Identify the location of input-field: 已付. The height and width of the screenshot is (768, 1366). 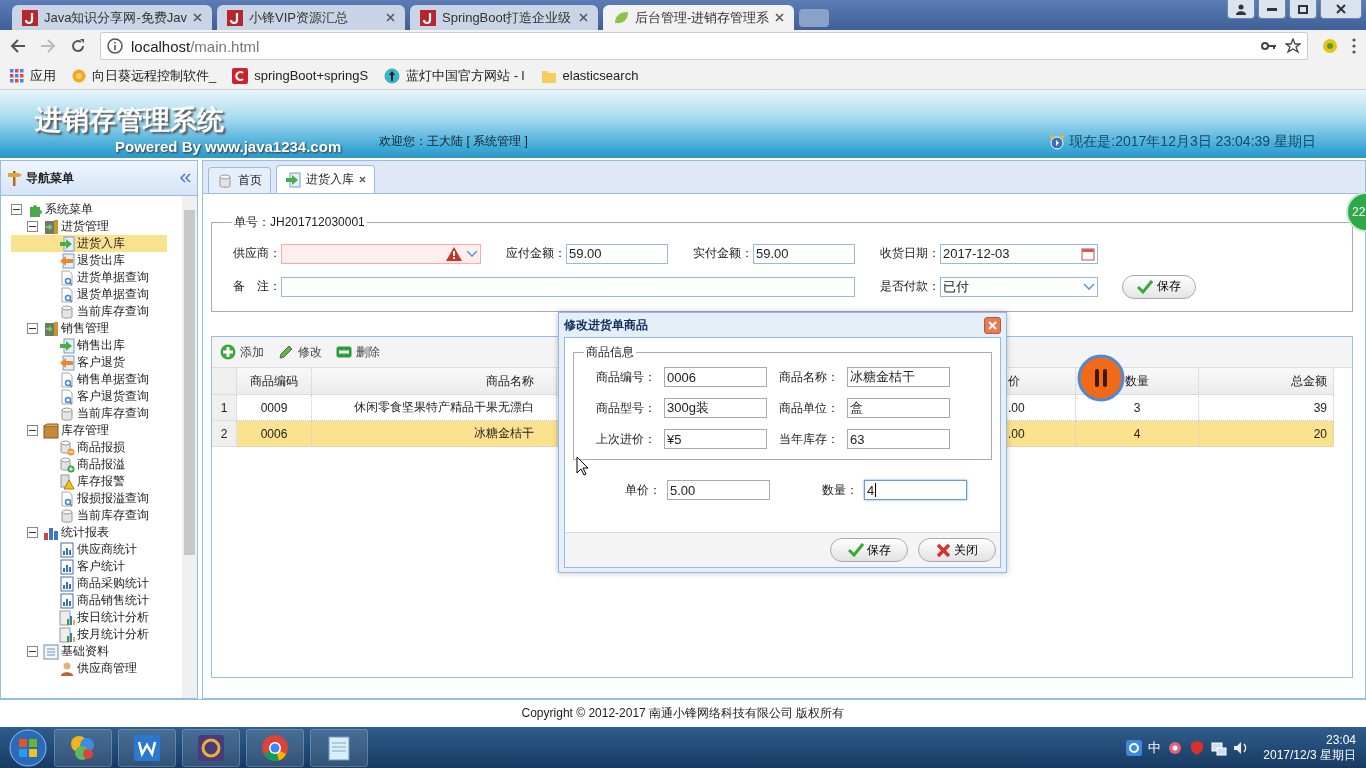
(1019, 286).